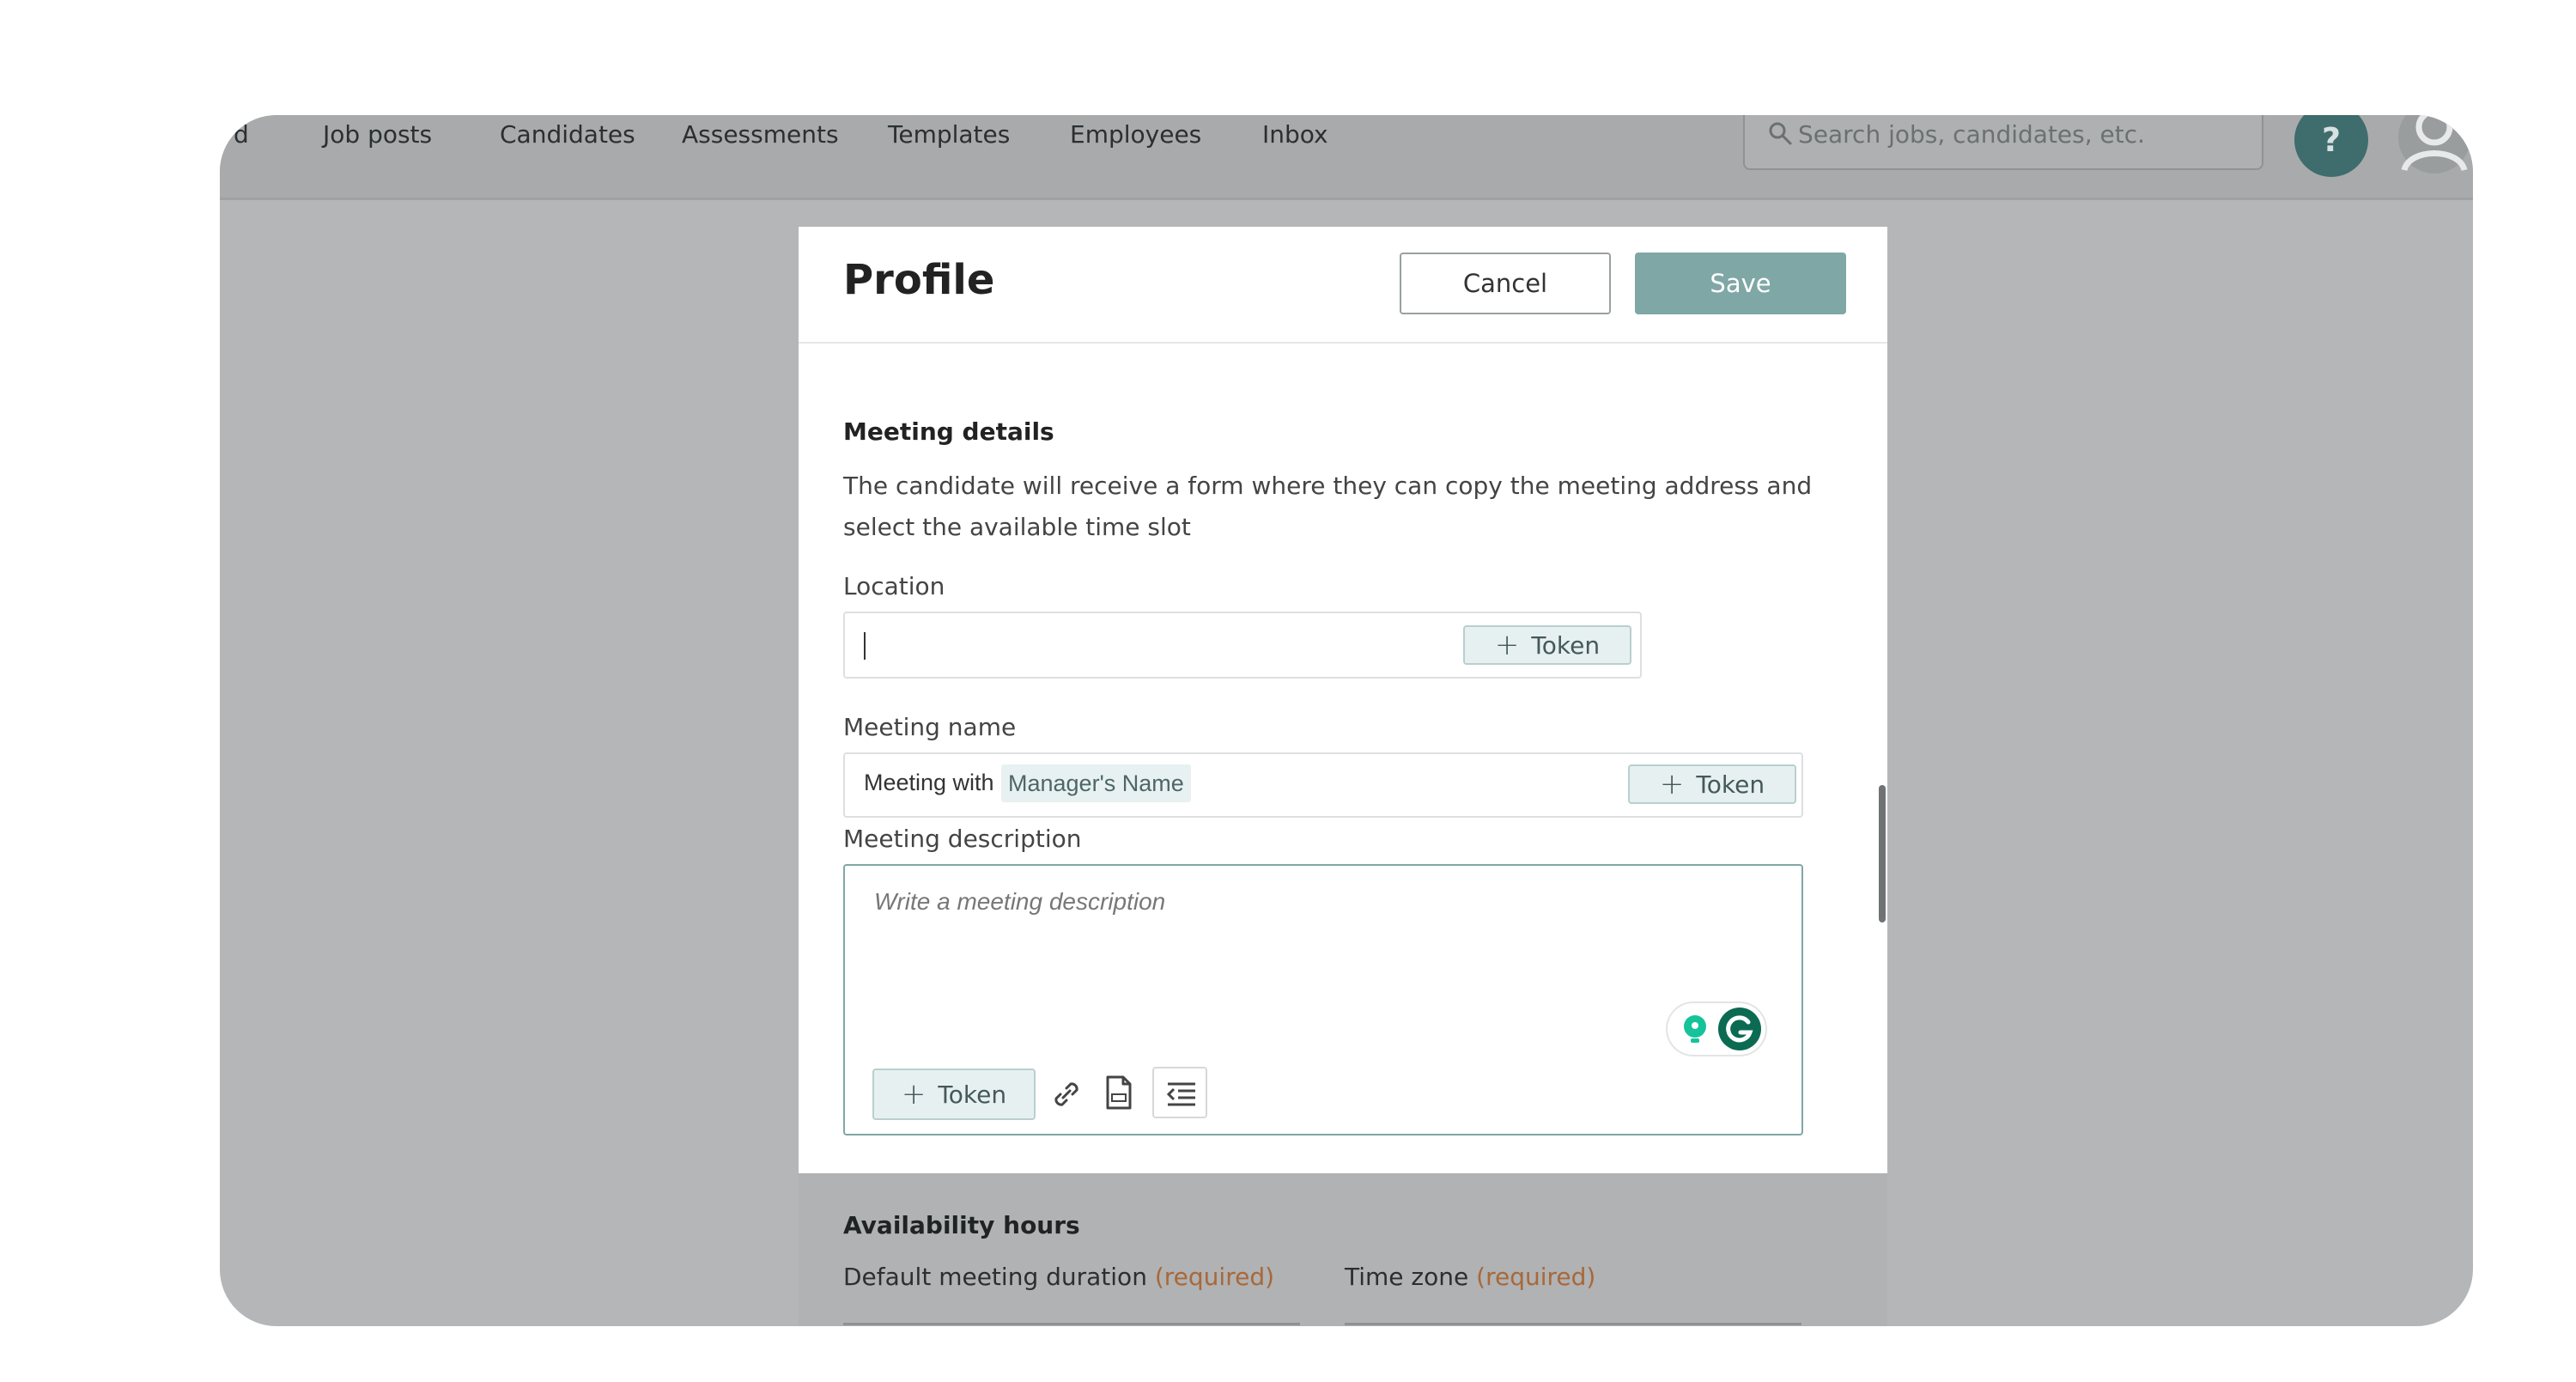  What do you see at coordinates (1740, 1029) in the screenshot?
I see `grammarly-icon` at bounding box center [1740, 1029].